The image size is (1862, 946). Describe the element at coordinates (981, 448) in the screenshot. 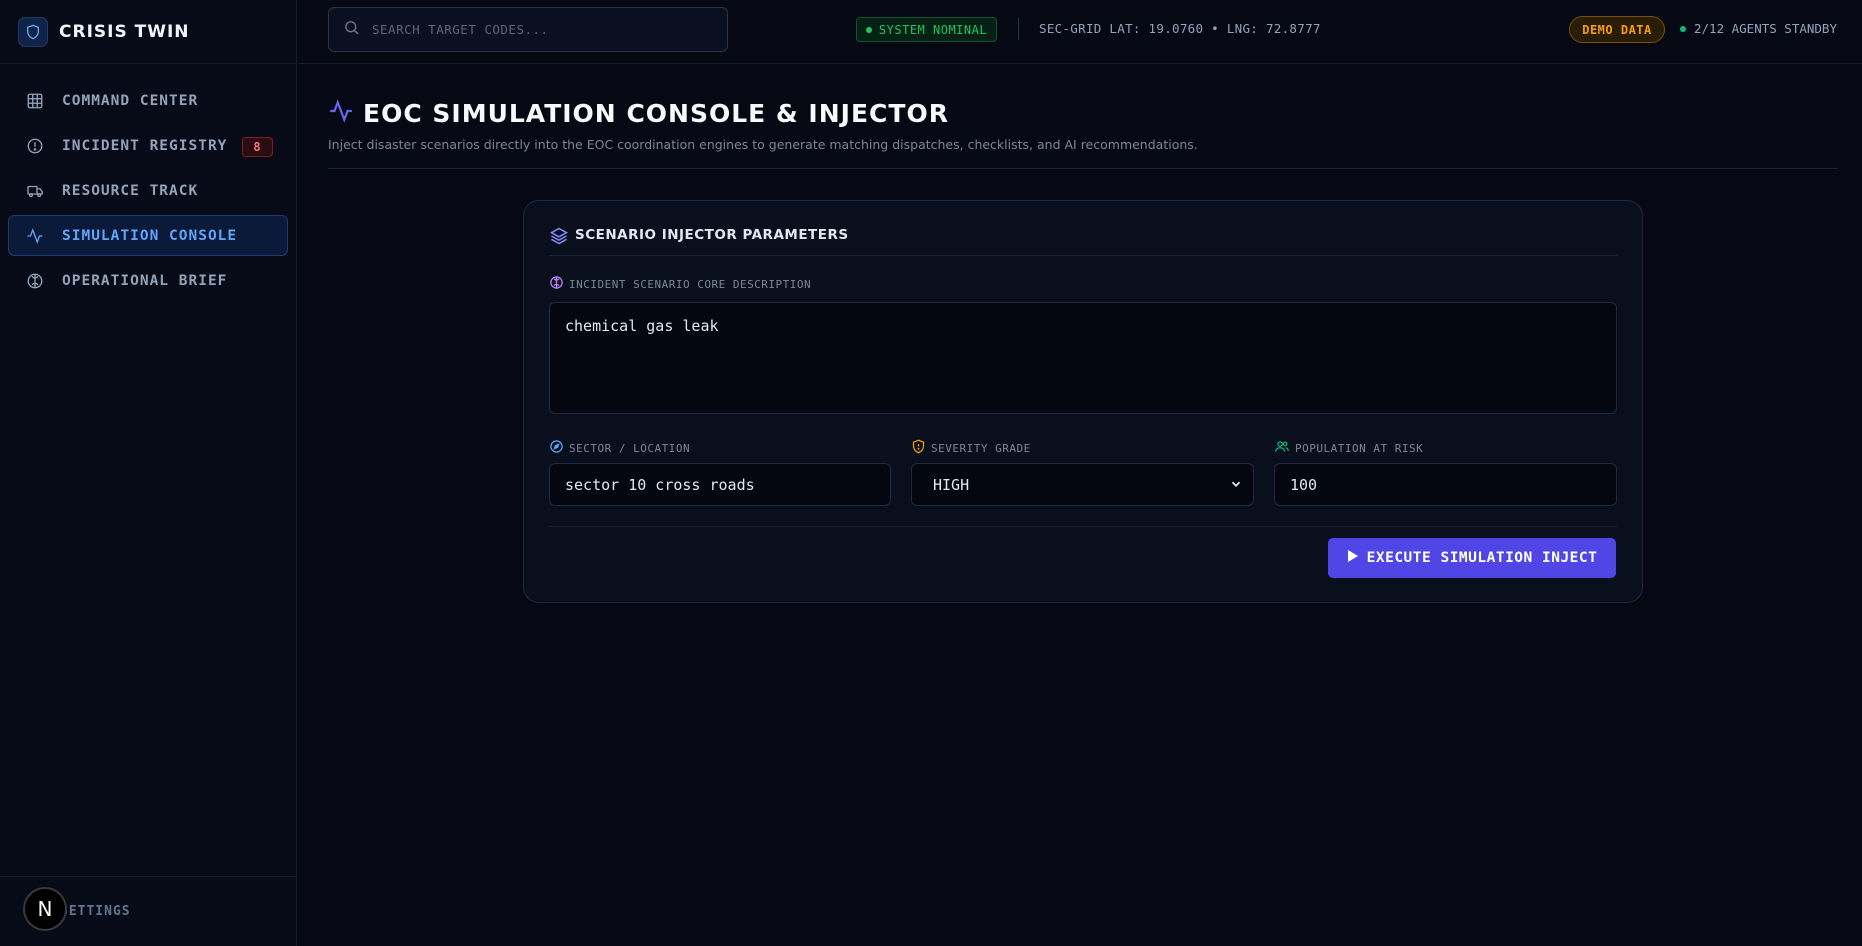

I see `severity-label-text: SEVERITY GRADE` at that location.